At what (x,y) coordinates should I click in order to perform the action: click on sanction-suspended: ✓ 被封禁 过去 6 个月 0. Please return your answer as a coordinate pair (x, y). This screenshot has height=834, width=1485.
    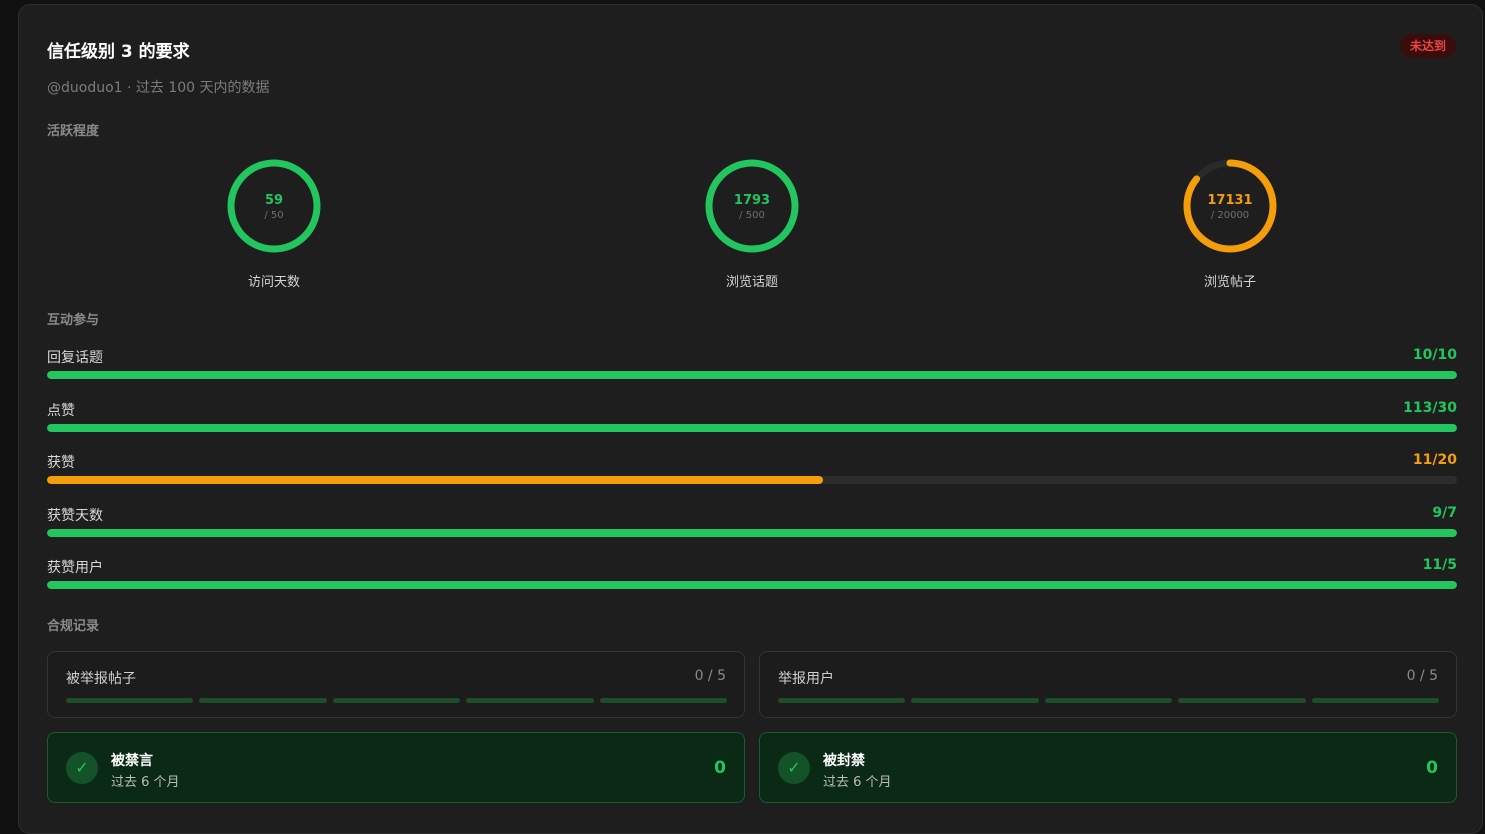
    Looking at the image, I should click on (1108, 767).